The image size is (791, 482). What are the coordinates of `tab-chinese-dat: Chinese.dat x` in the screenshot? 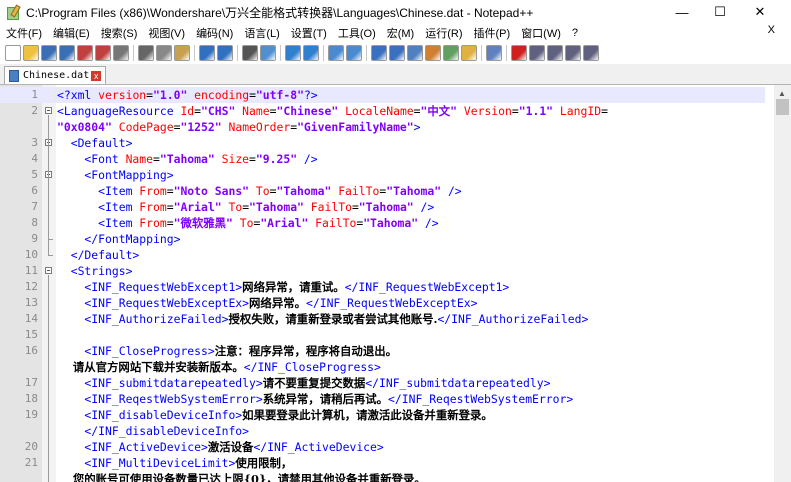 It's located at (55, 75).